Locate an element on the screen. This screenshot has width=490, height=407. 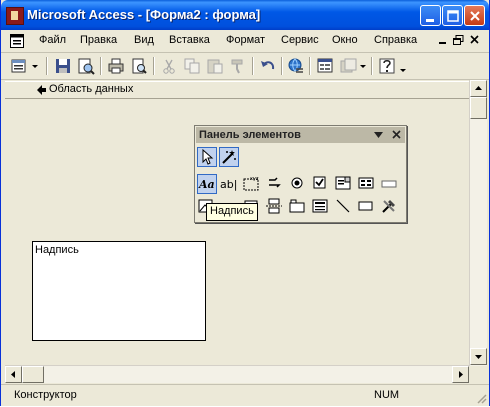
line-icon is located at coordinates (343, 206).